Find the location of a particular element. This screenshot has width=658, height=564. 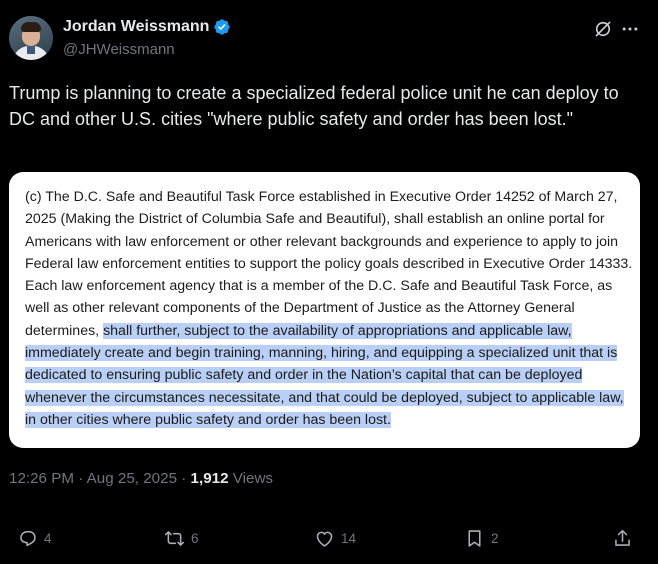

bookmark-icon is located at coordinates (474, 538).